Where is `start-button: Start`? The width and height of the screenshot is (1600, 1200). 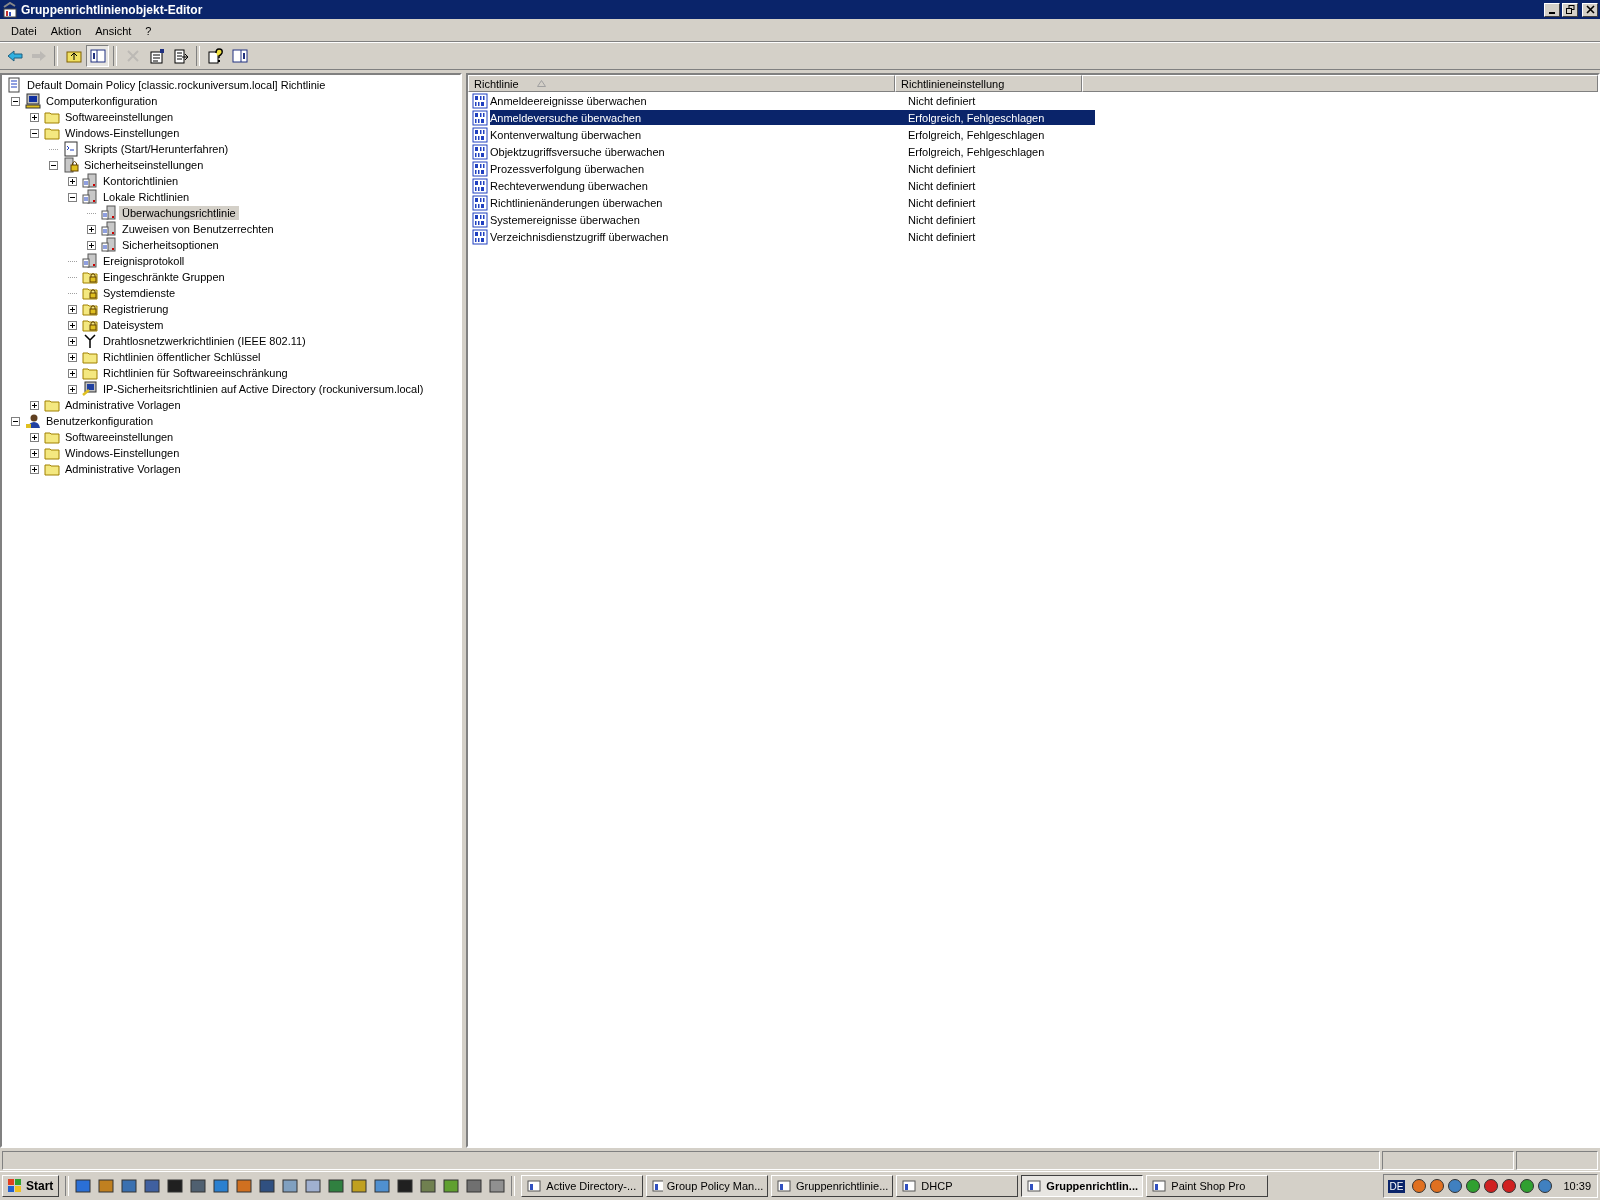 start-button: Start is located at coordinates (31, 1186).